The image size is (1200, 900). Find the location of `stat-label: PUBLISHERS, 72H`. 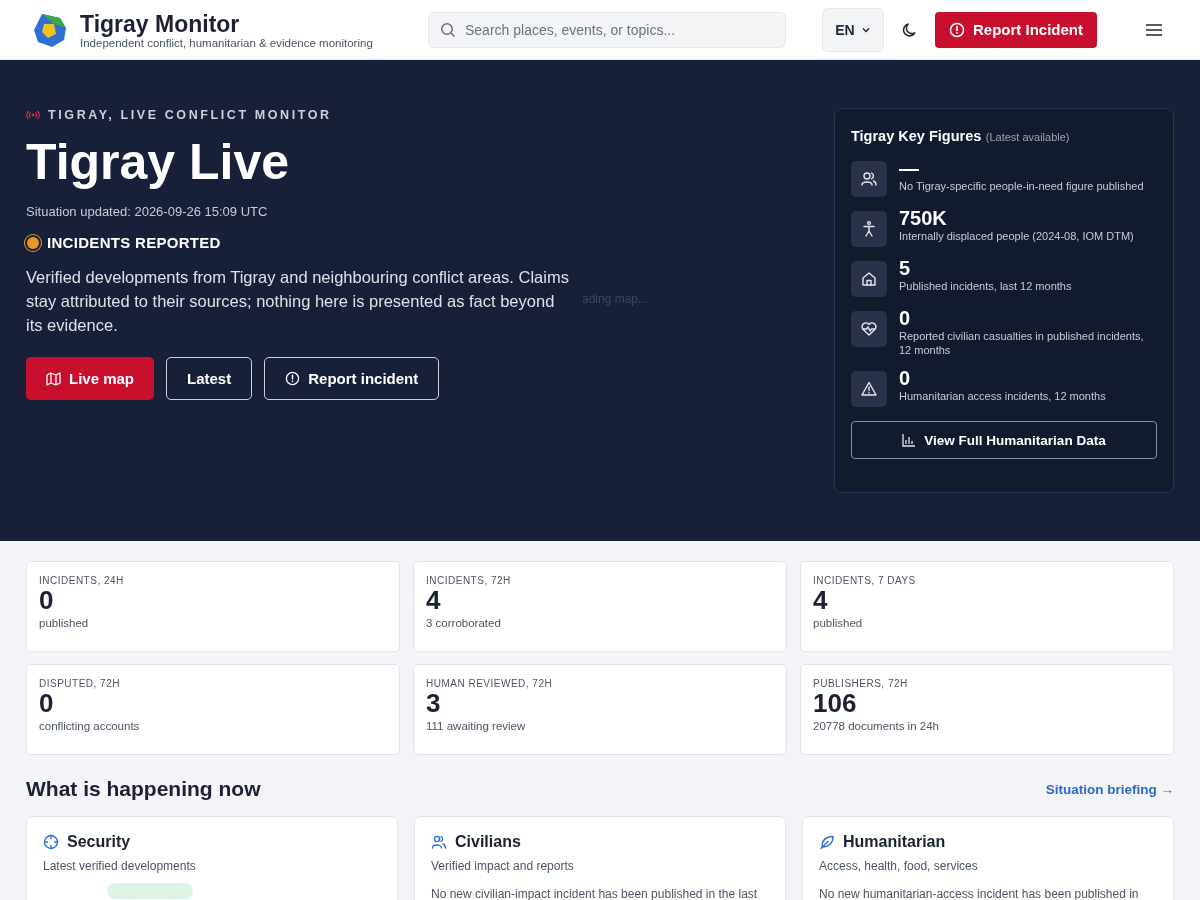

stat-label: PUBLISHERS, 72H is located at coordinates (861, 683).